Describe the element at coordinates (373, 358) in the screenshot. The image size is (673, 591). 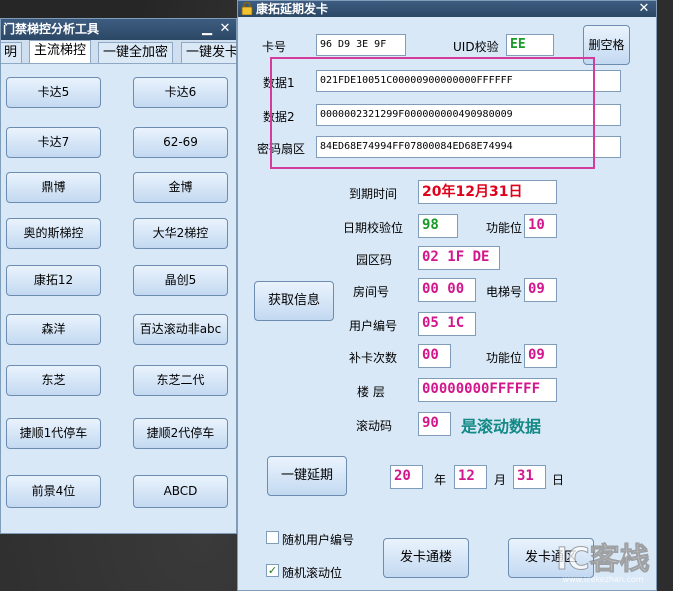
I see `reissue-label: 补卡次数` at that location.